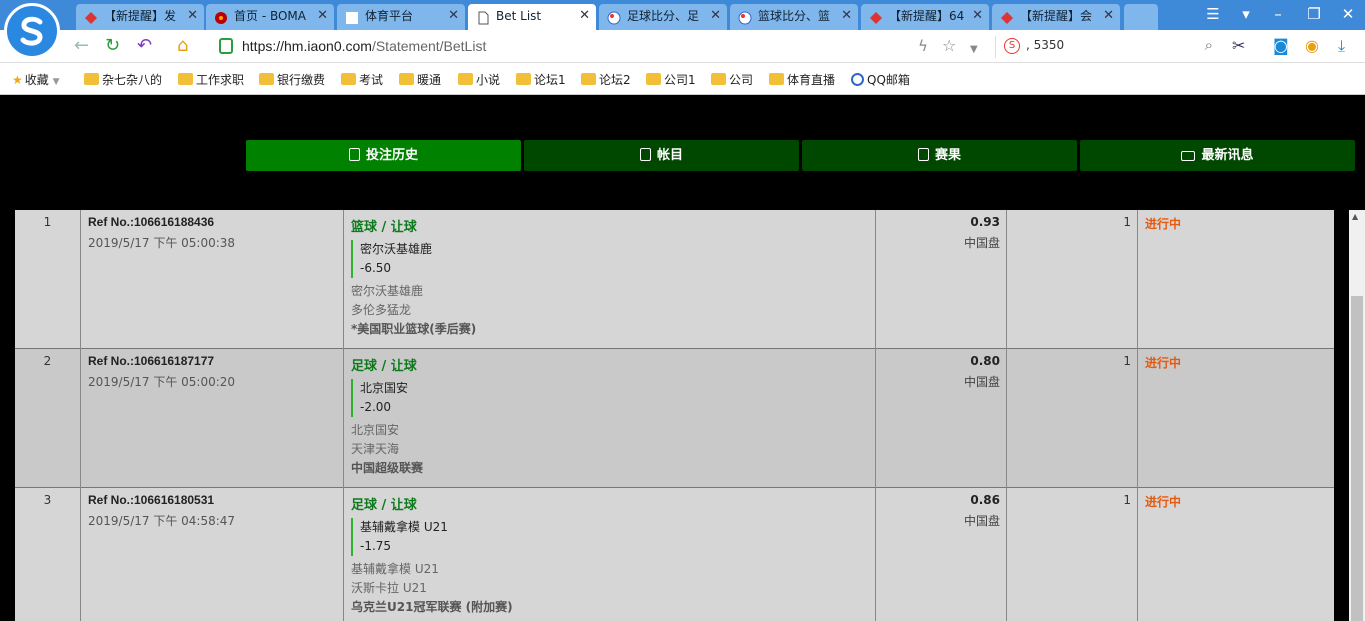  I want to click on bookmark-label: 公司, so click(741, 80).